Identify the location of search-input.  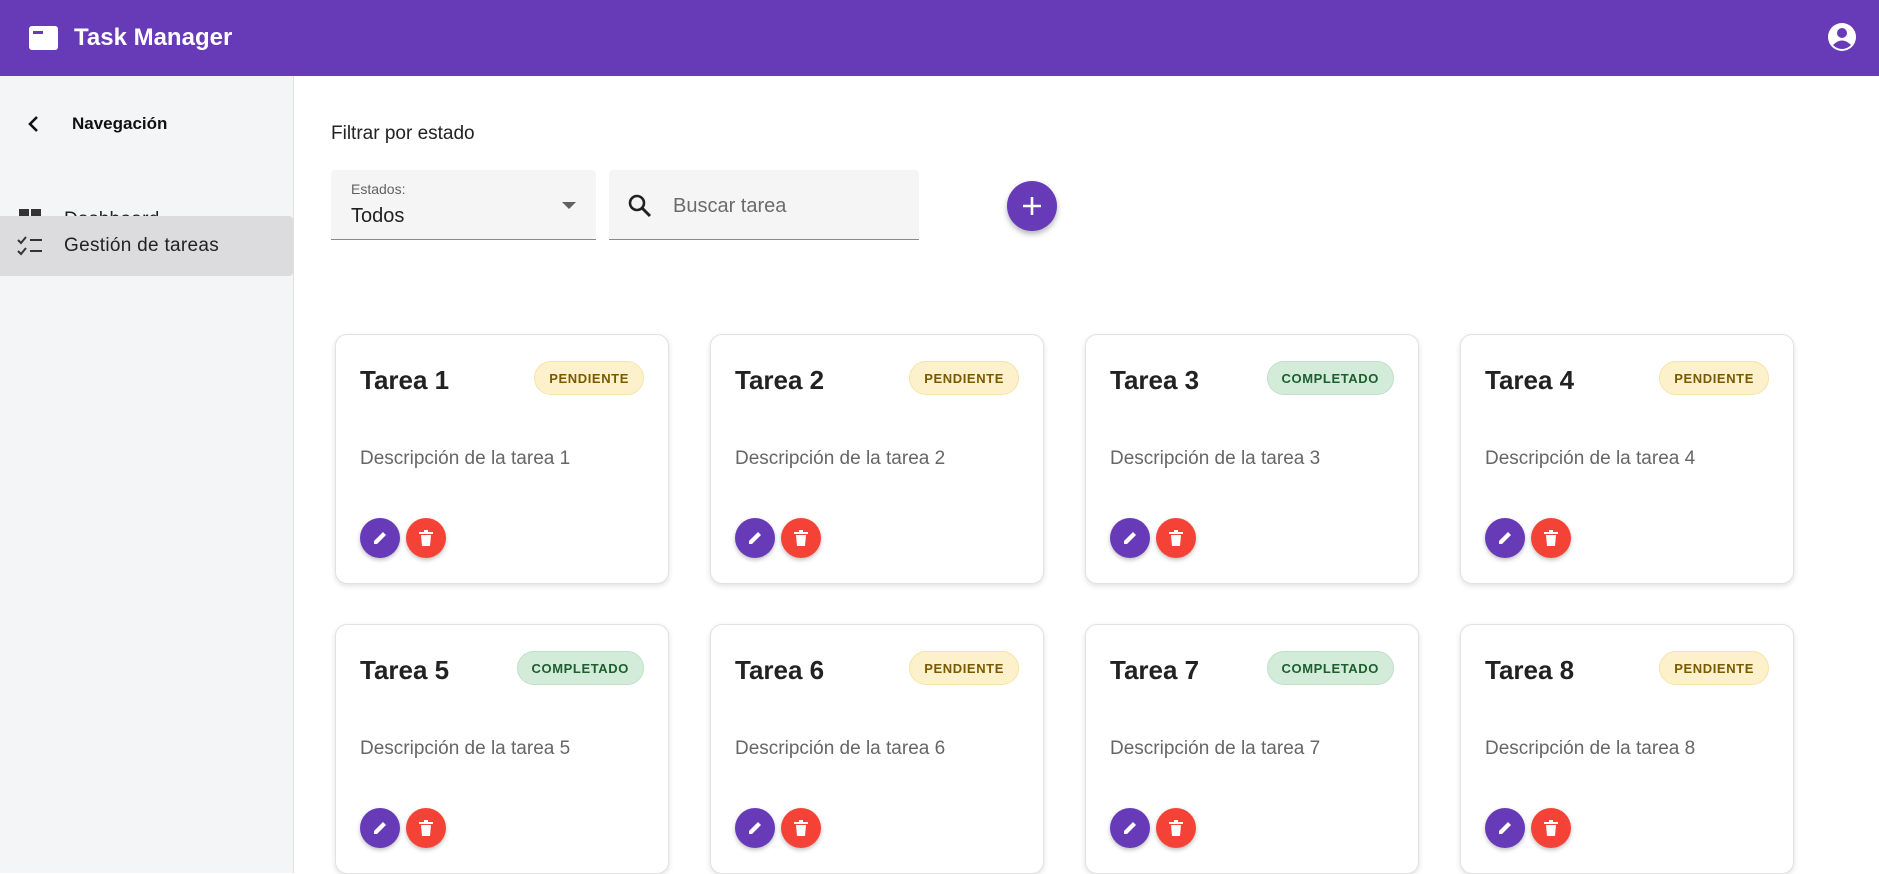
(788, 206).